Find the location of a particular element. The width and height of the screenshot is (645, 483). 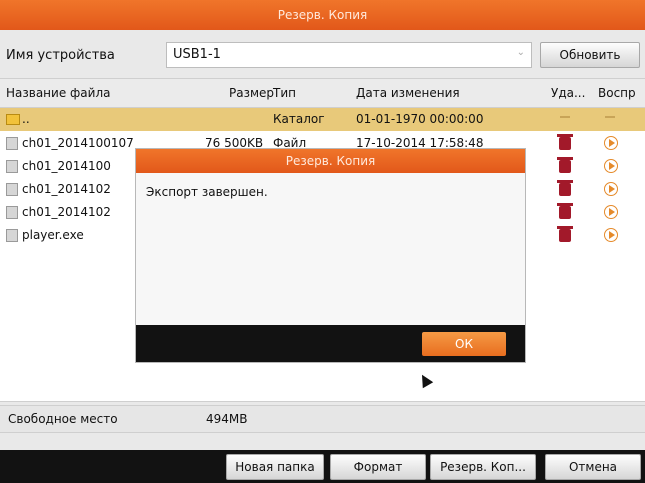

device-select: USB1-1 ⌄ is located at coordinates (349, 55).